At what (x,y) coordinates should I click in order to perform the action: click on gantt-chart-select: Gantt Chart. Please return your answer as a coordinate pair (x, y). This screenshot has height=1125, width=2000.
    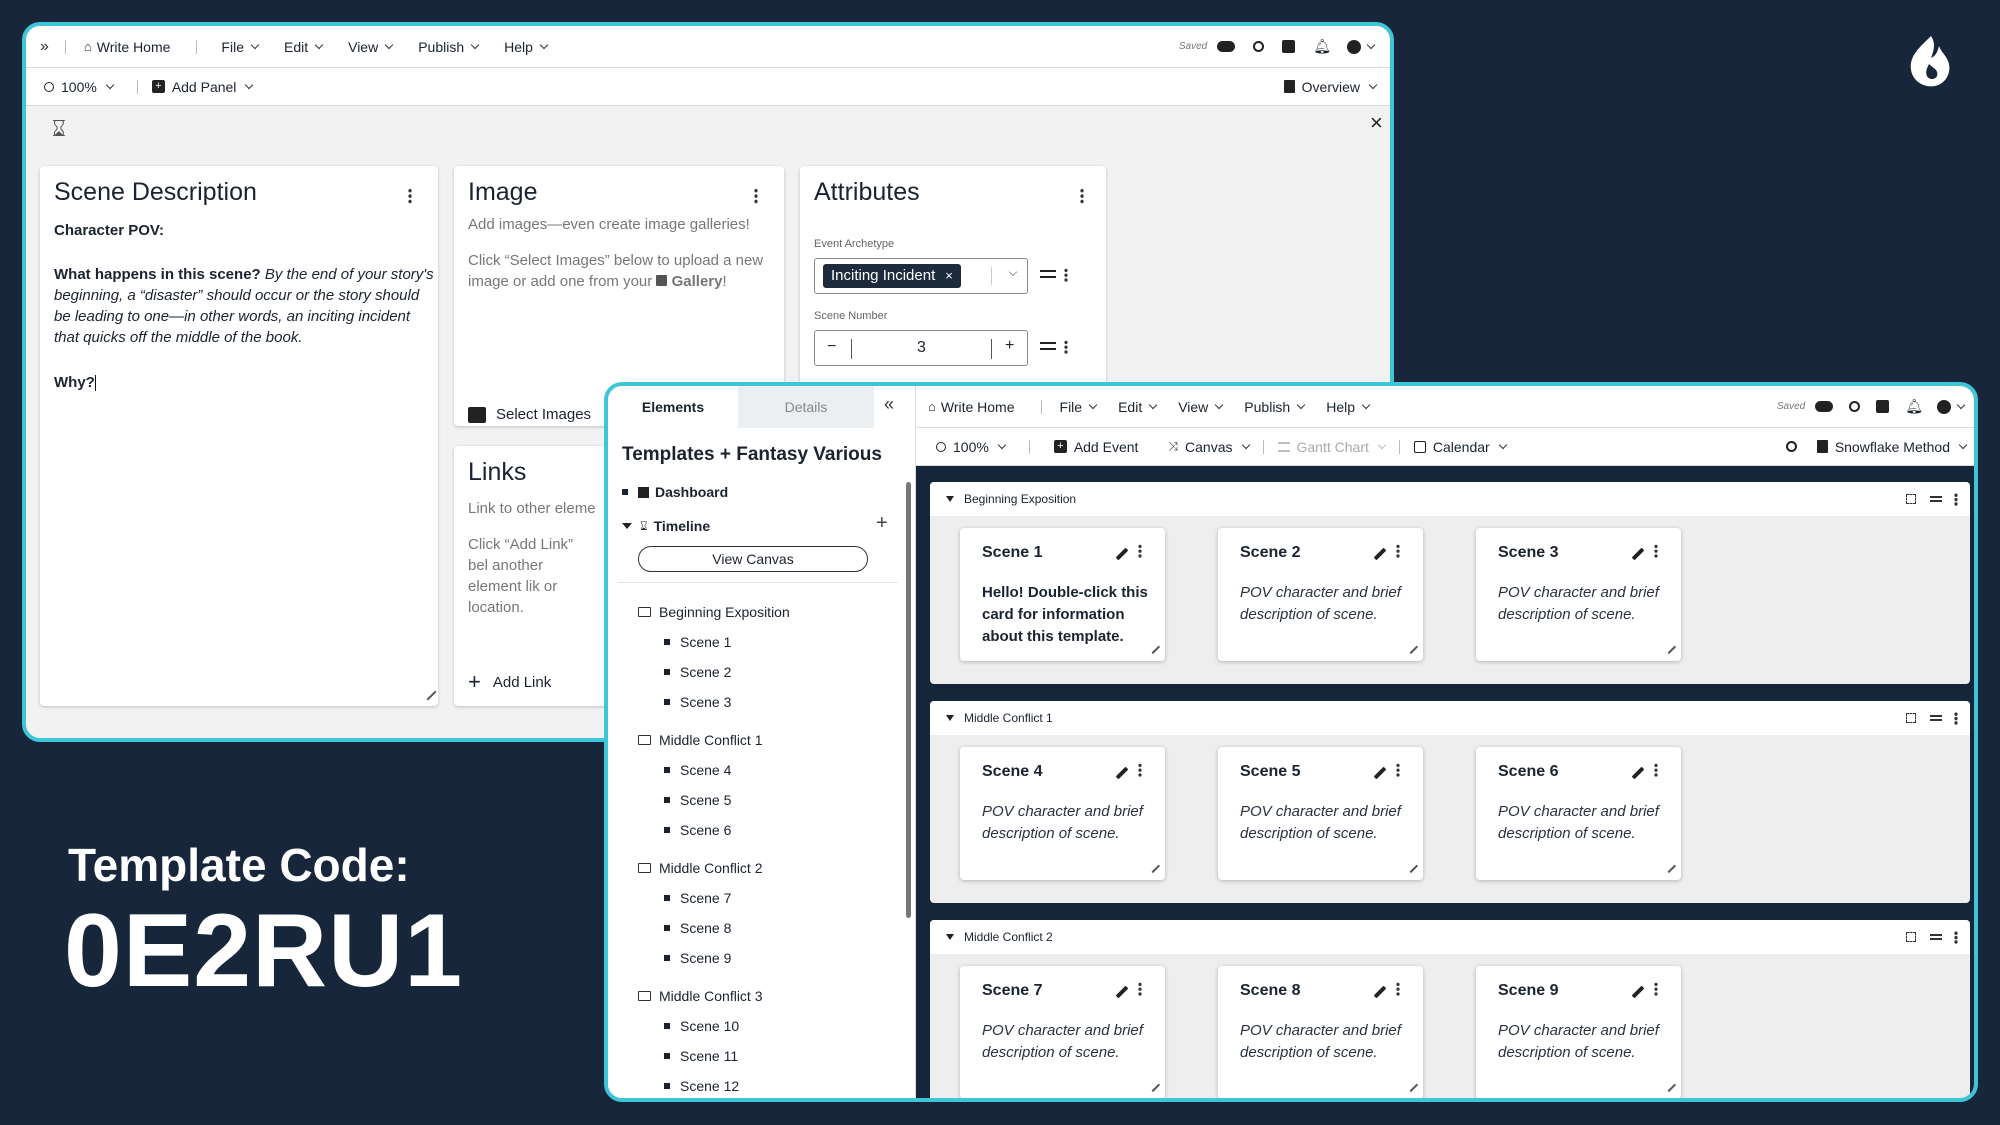
    Looking at the image, I should click on (1332, 447).